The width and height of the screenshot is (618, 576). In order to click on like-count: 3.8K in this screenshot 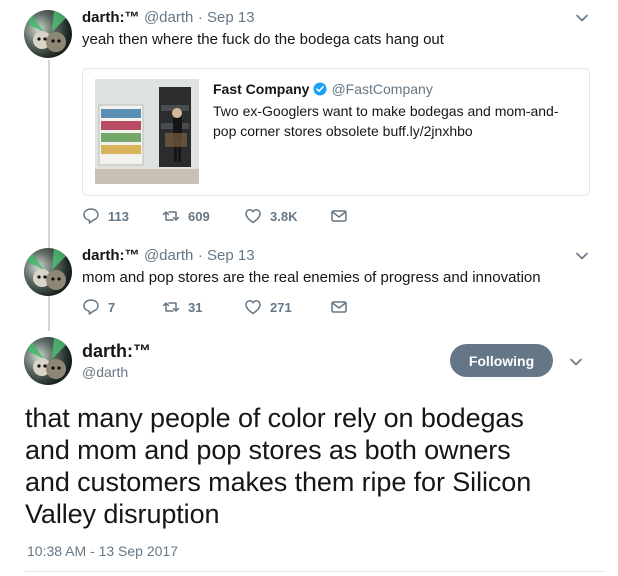, I will do `click(284, 216)`.